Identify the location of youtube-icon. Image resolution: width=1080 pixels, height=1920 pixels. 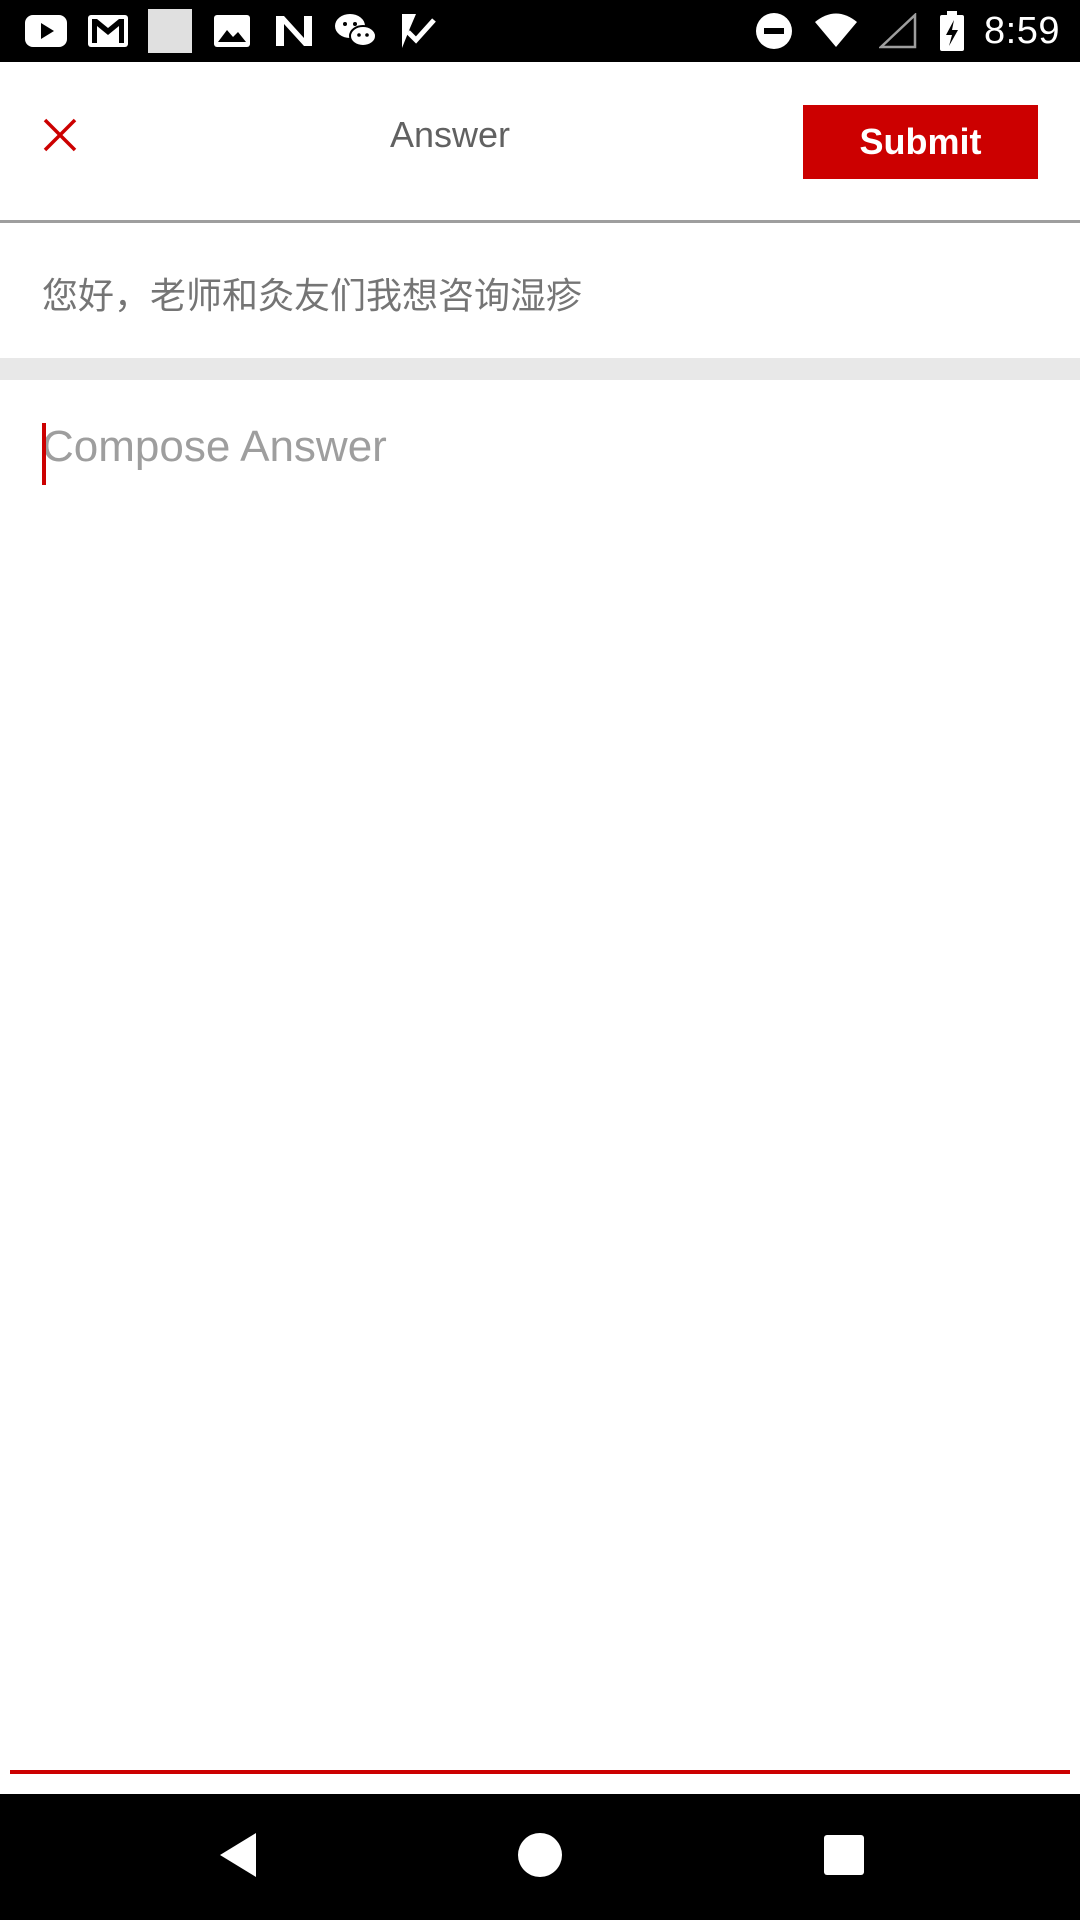
(46, 31).